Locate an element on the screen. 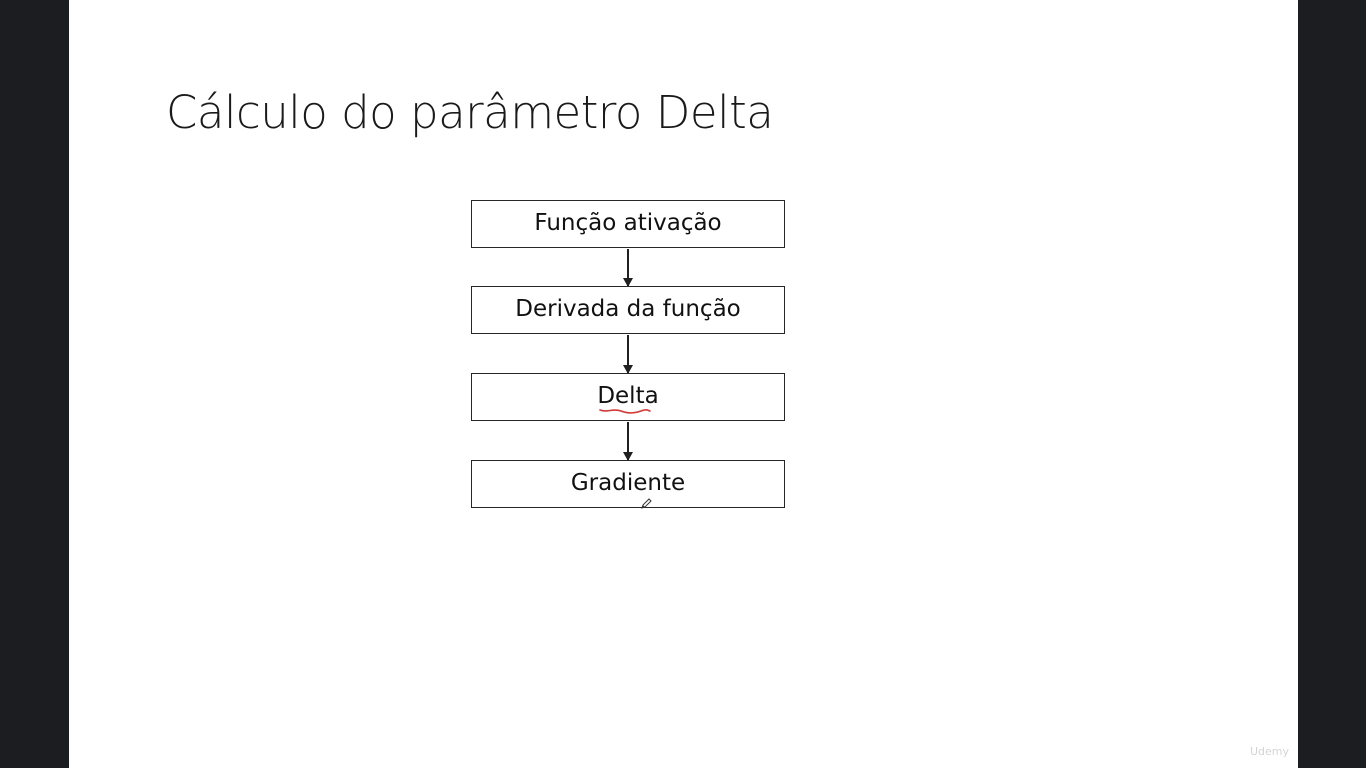  flow-box-label: Derivada da função is located at coordinates (628, 309).